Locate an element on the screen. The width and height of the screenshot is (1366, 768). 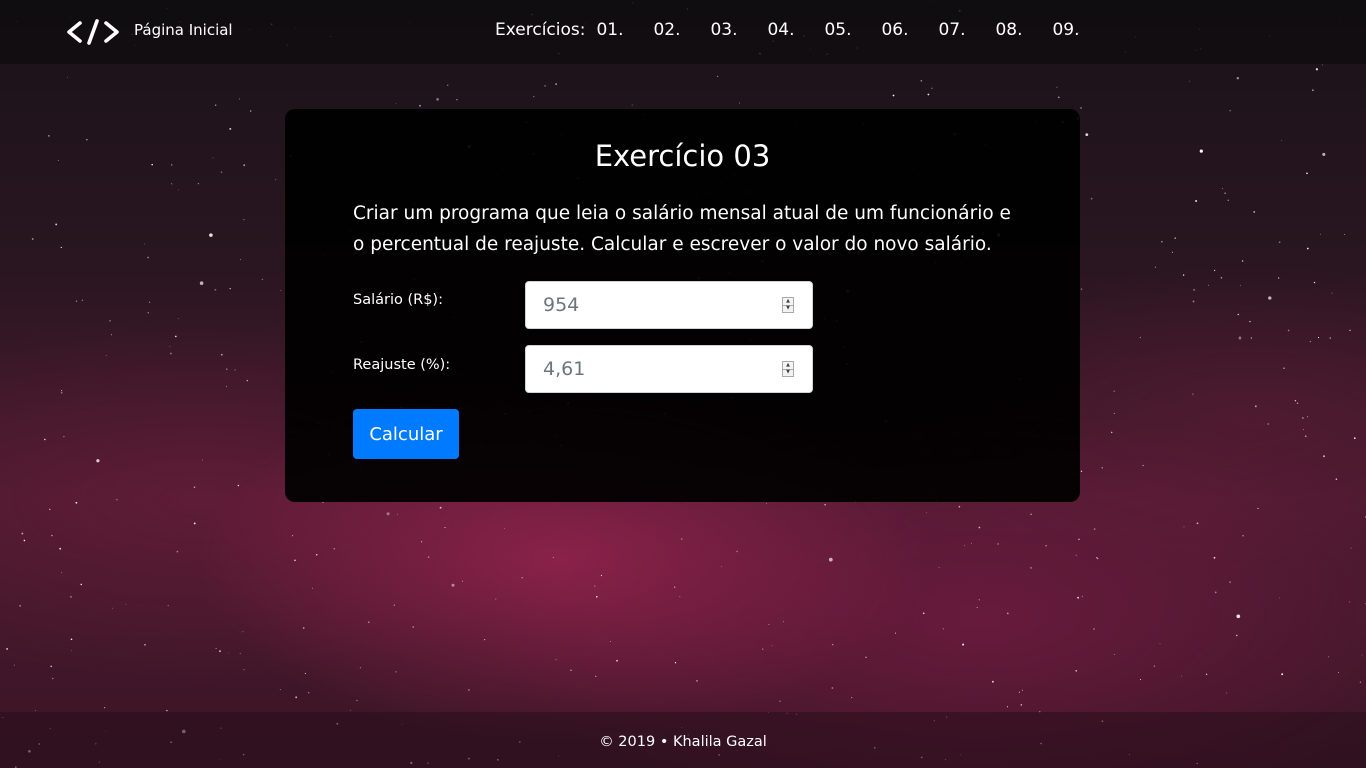
calculate-button: Calcular is located at coordinates (406, 434).